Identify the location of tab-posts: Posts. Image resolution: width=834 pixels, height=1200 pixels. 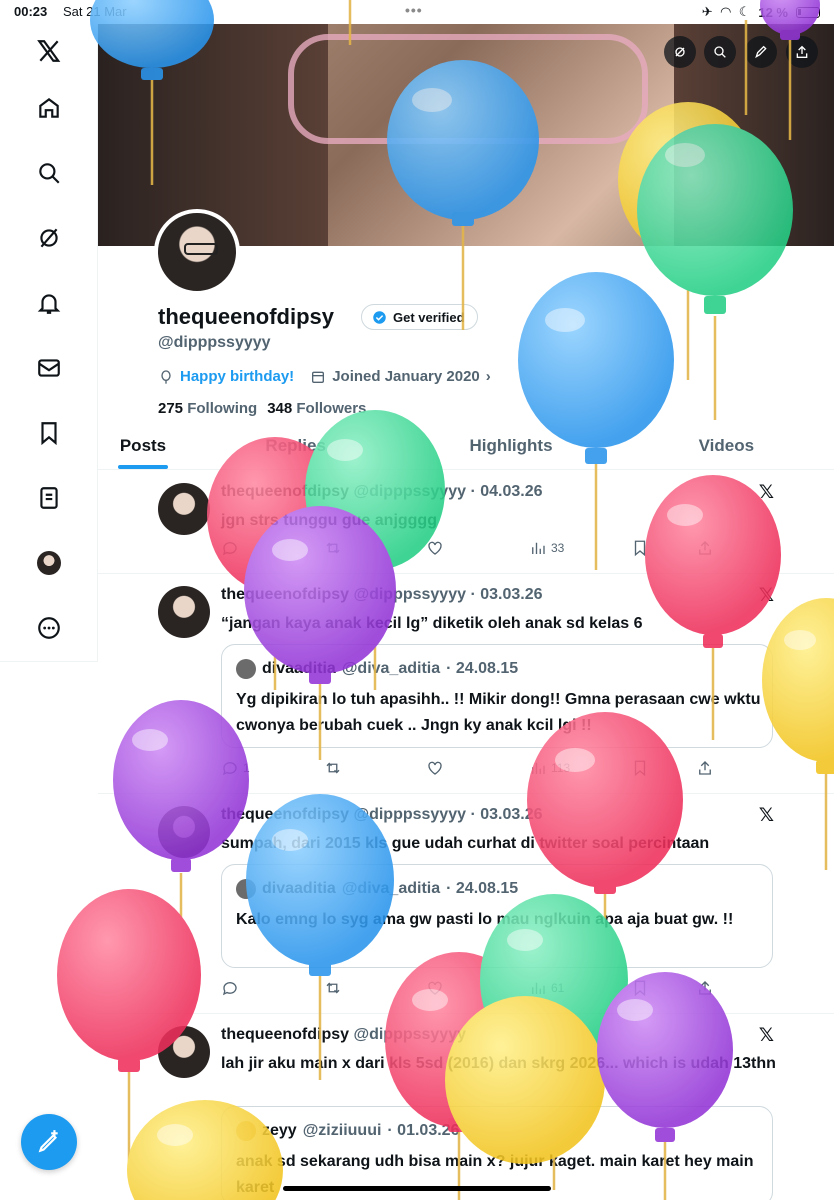
(143, 445).